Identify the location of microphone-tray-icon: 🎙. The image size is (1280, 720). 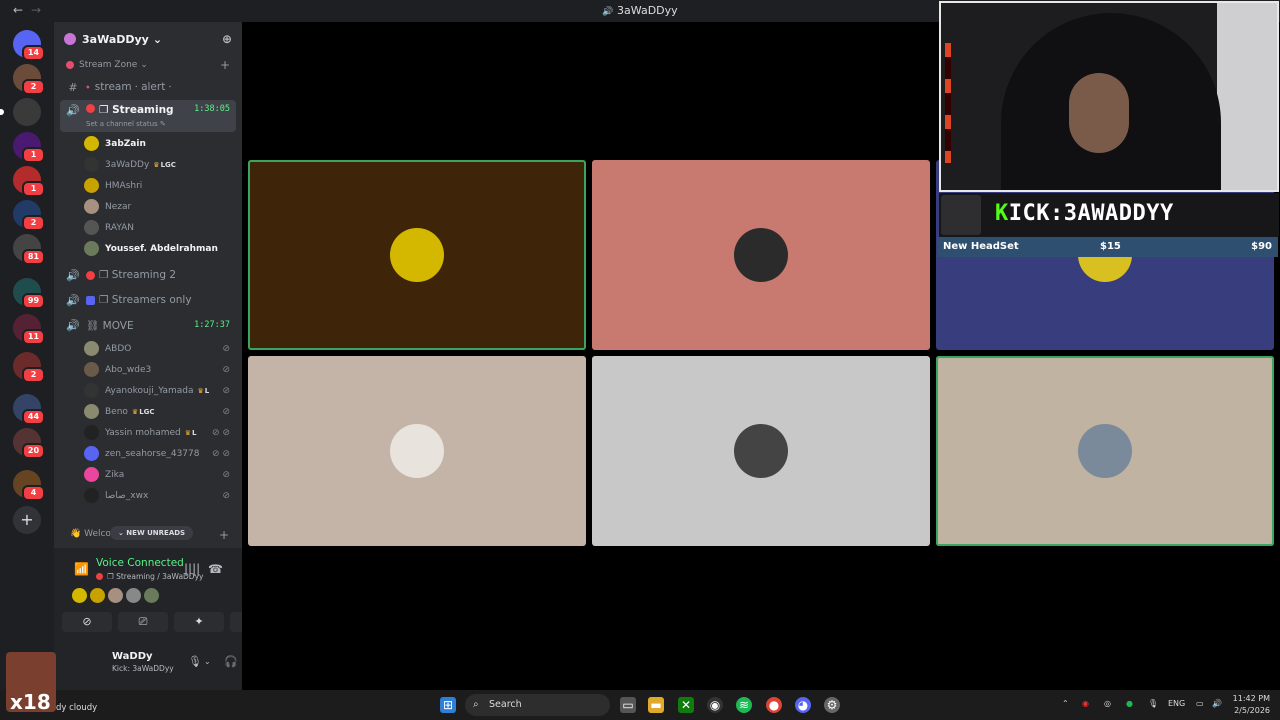
(1153, 703).